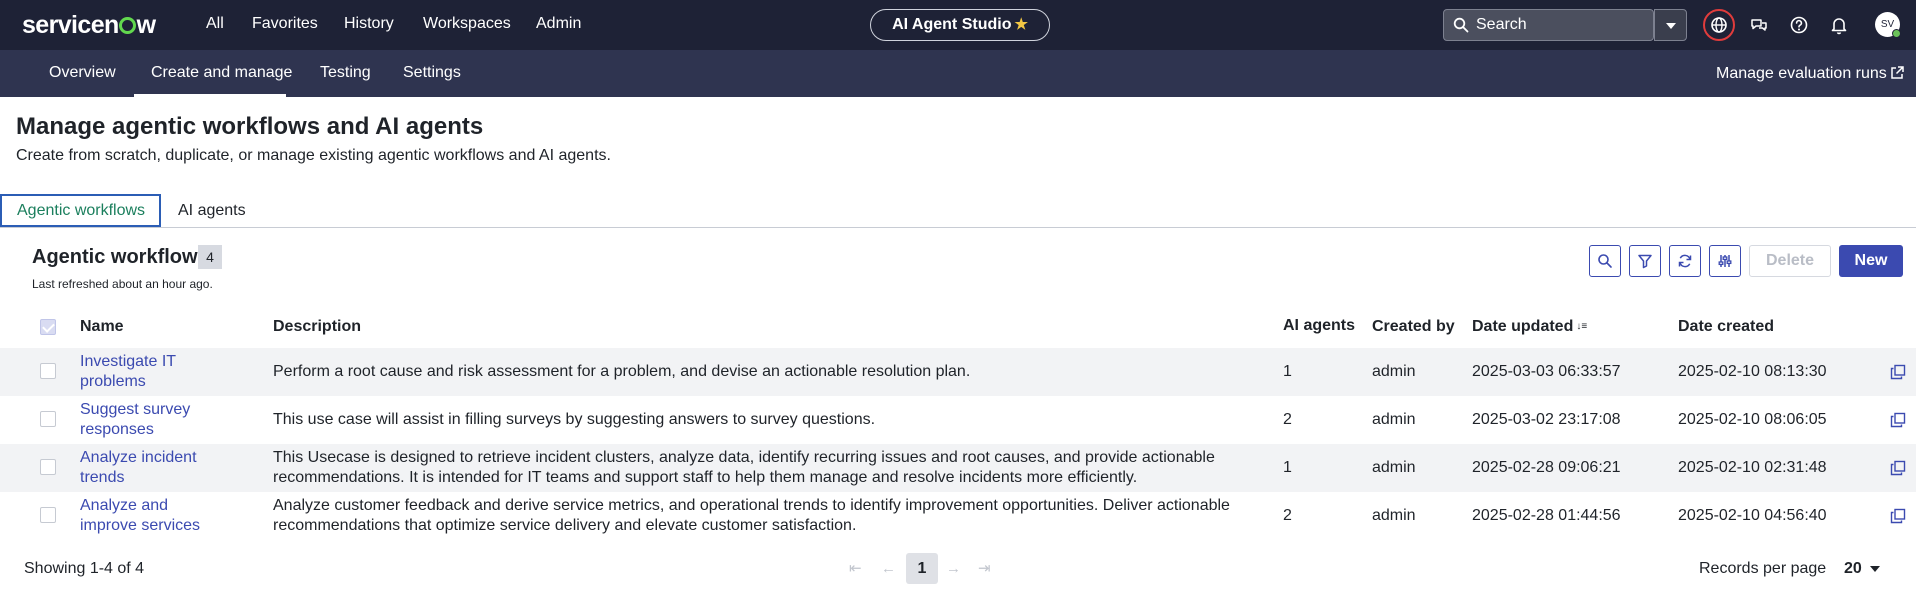 The height and width of the screenshot is (593, 1916). Describe the element at coordinates (1461, 25) in the screenshot. I see `search-icon` at that location.